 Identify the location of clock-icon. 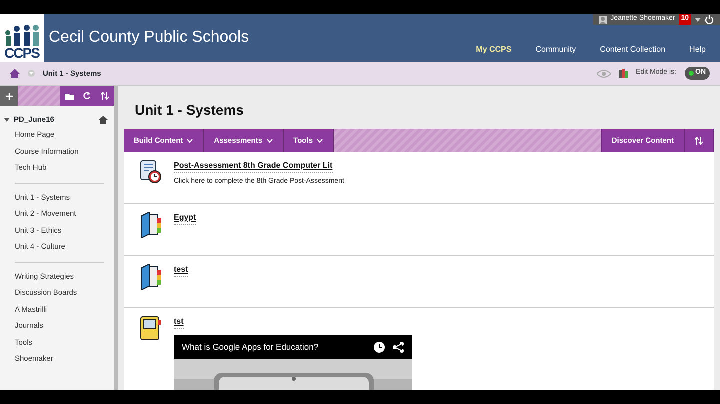
(379, 347).